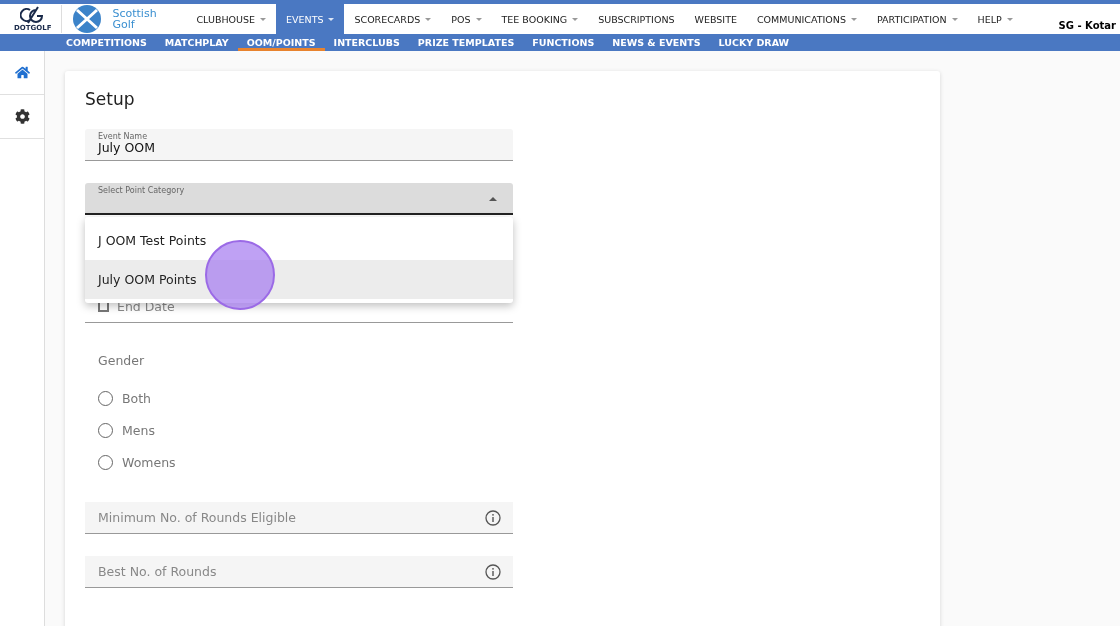  I want to click on radio-option: Mens, so click(299, 430).